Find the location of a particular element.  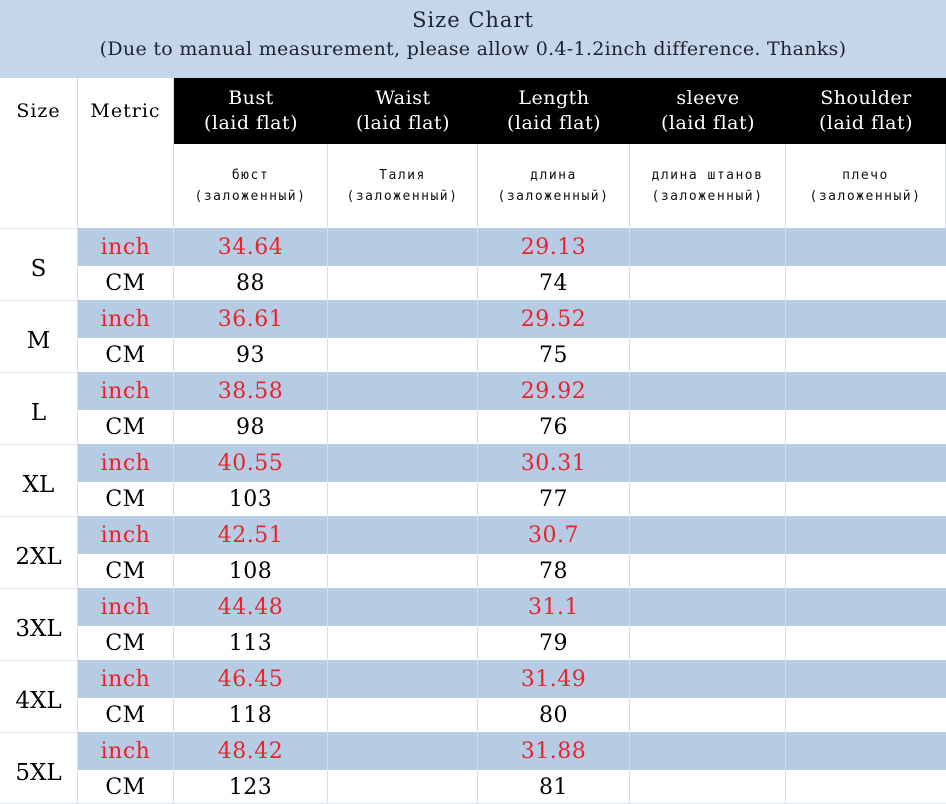

header-sleeve: sleeve (laid flat) is located at coordinates (708, 111).